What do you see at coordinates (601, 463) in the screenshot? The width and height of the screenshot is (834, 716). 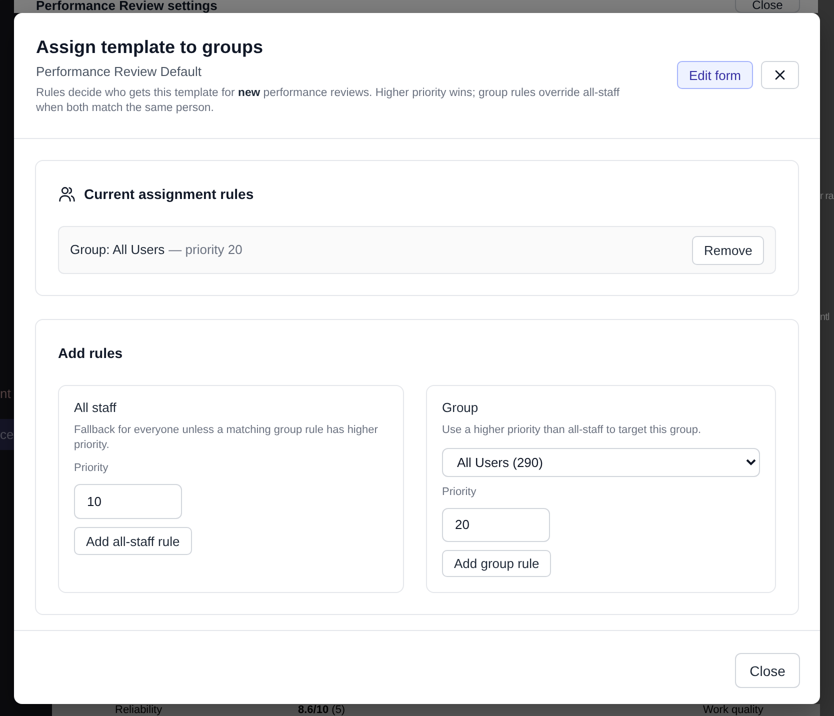 I see `group-select: All Users (290)` at bounding box center [601, 463].